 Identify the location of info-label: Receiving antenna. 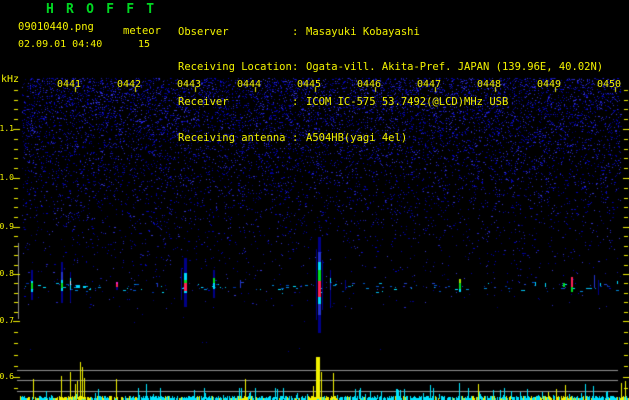
(232, 137).